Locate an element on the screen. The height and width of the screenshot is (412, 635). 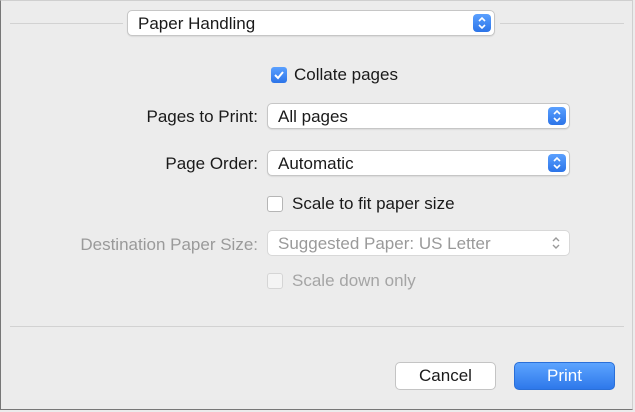
page-order-popup: Automatic is located at coordinates (418, 163).